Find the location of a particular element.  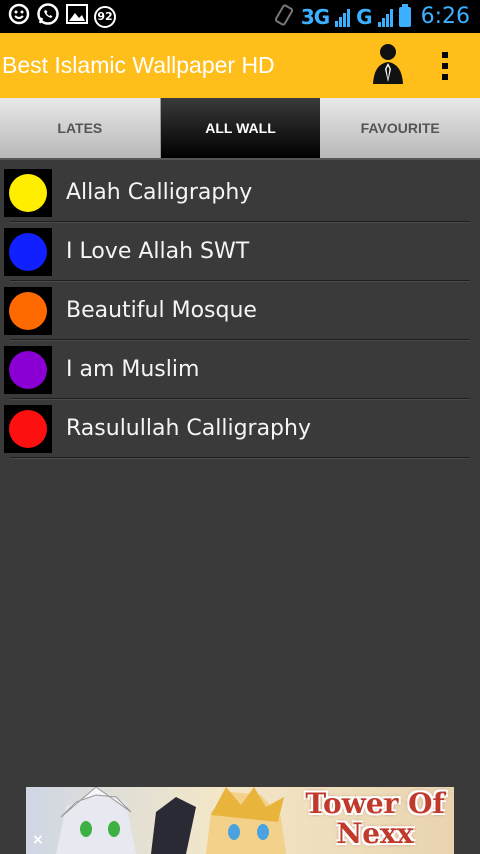

purple-circle-icon is located at coordinates (28, 369).